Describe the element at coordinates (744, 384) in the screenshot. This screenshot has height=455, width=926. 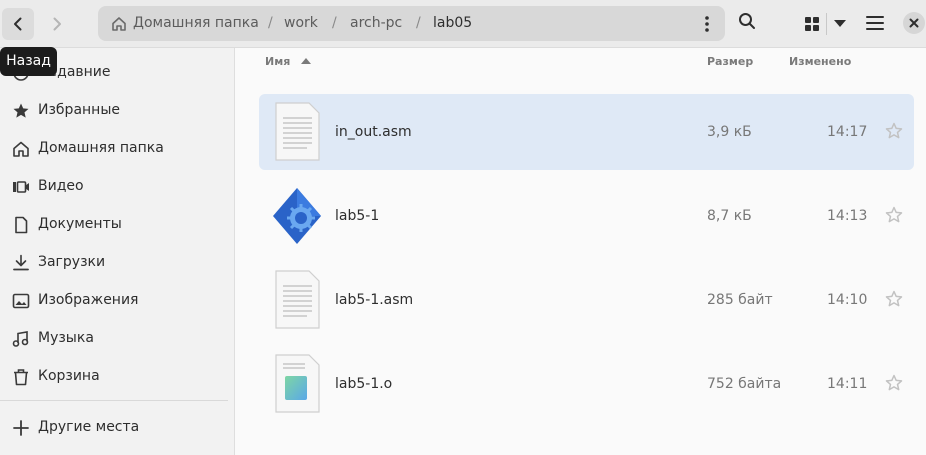
I see `file-size: 752 байта` at that location.